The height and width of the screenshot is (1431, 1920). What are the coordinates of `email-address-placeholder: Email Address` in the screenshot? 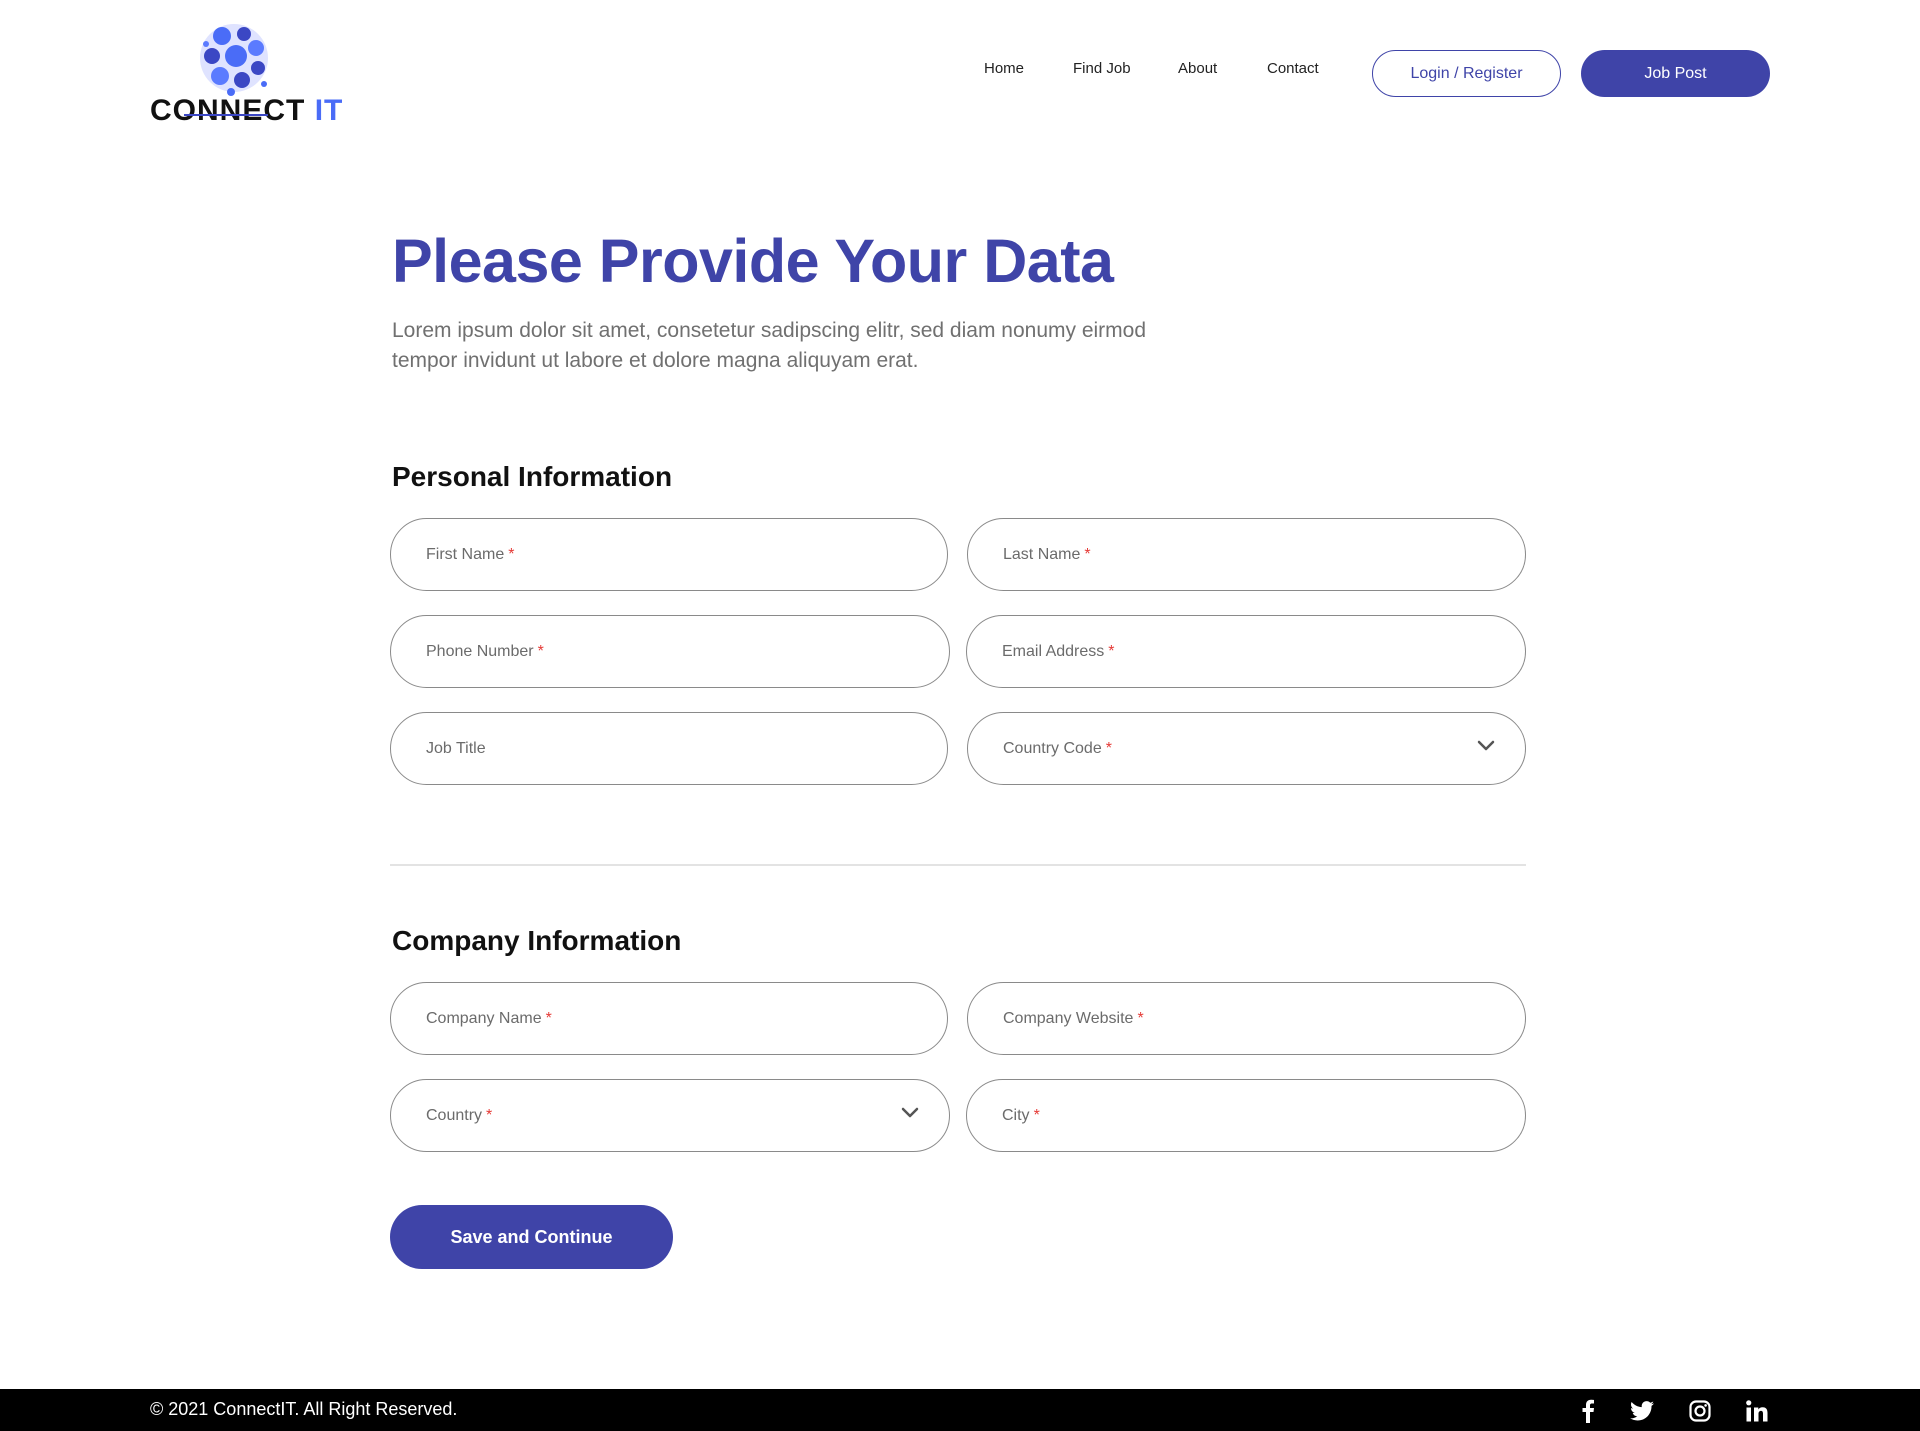 It's located at (1053, 651).